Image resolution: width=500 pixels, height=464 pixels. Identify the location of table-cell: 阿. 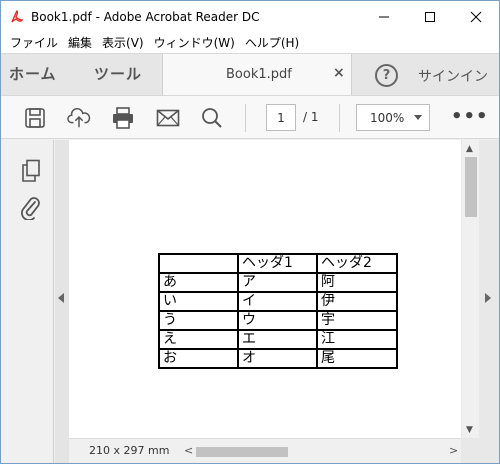
(357, 282).